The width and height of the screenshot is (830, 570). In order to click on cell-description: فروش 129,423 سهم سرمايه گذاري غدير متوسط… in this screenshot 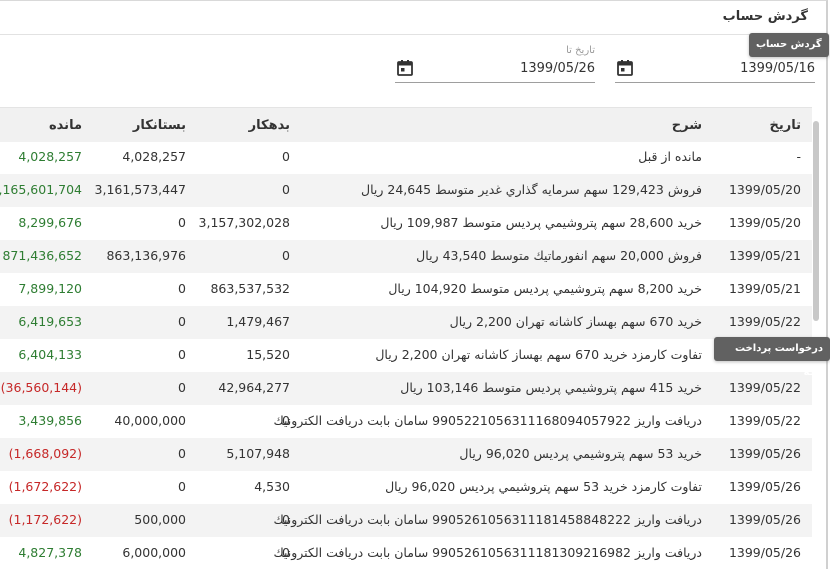, I will do `click(531, 189)`.